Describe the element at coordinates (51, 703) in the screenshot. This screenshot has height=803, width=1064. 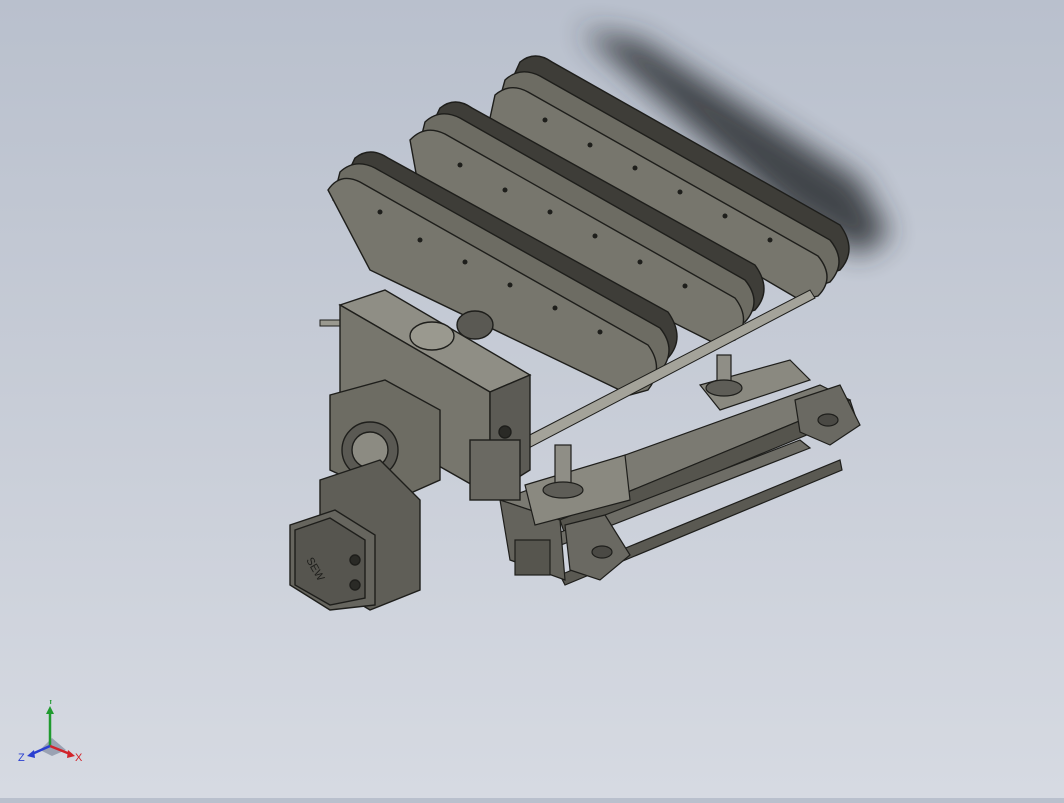
I see `triad-y-label: Y` at that location.